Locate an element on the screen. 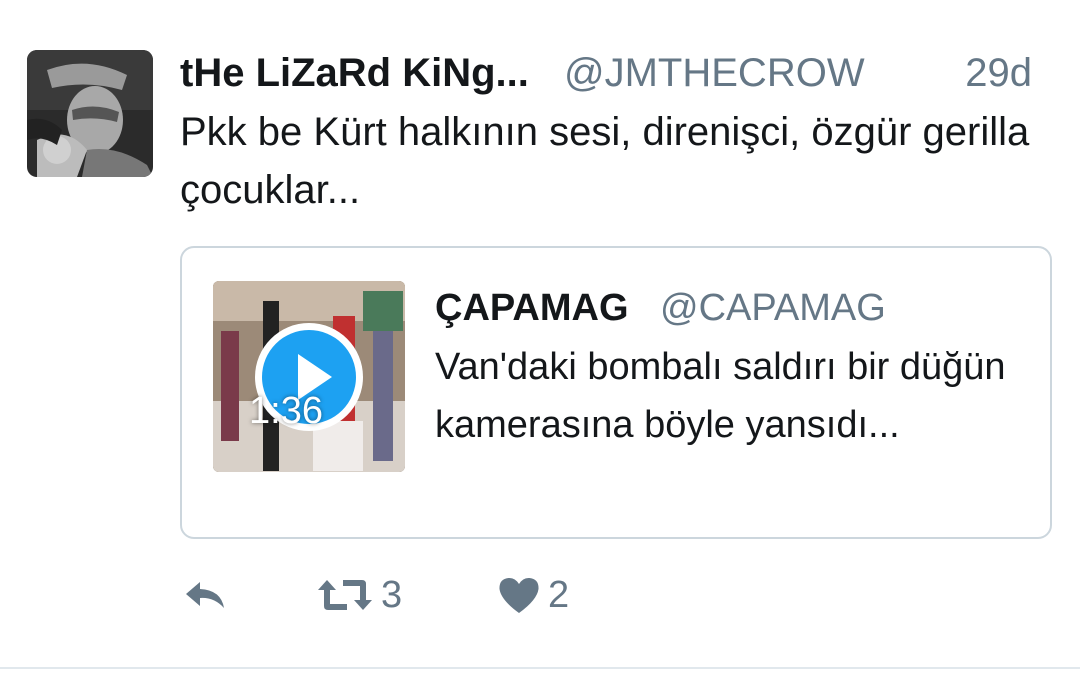  retweet-button: 3 is located at coordinates (359, 595).